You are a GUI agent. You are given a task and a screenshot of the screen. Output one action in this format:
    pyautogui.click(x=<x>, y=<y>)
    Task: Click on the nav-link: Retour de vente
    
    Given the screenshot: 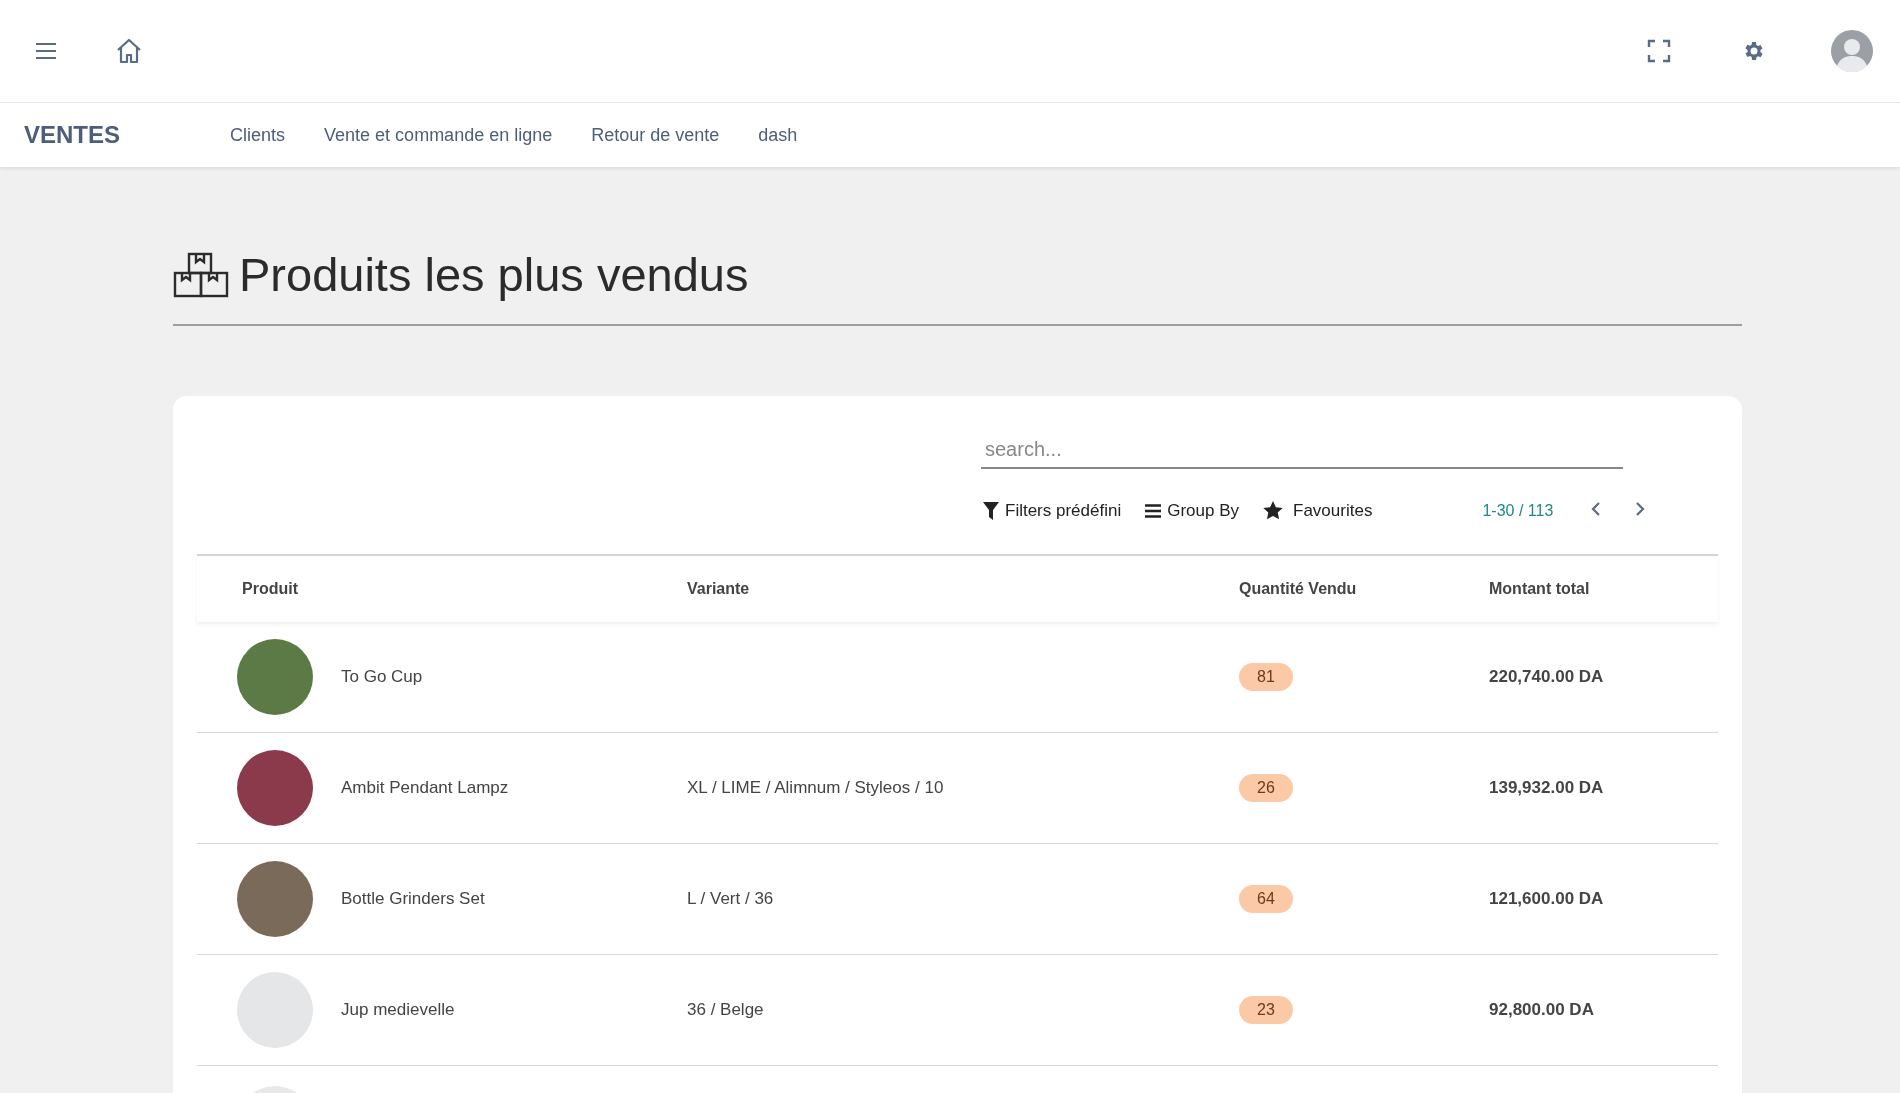 What is the action you would take?
    pyautogui.click(x=655, y=135)
    